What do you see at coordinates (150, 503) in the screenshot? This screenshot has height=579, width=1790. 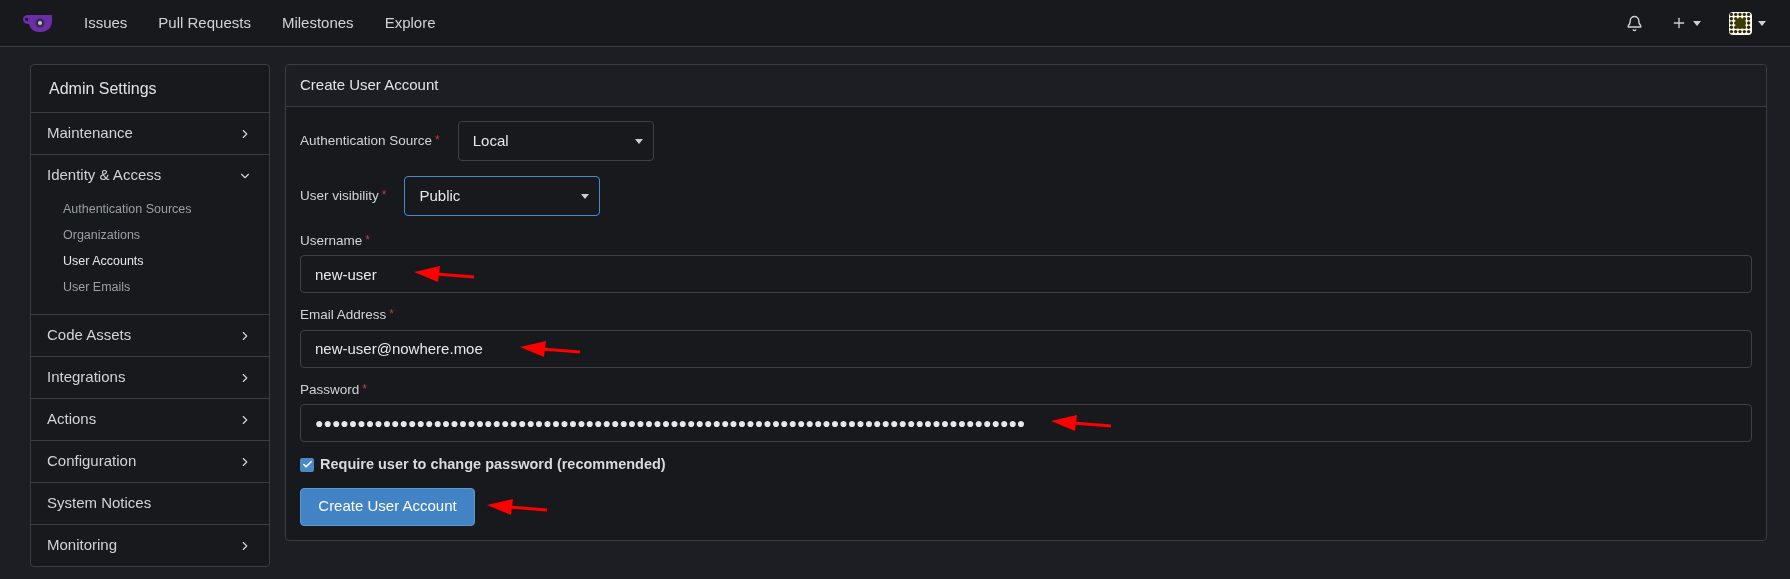 I see `sidebar-item: System Notices` at bounding box center [150, 503].